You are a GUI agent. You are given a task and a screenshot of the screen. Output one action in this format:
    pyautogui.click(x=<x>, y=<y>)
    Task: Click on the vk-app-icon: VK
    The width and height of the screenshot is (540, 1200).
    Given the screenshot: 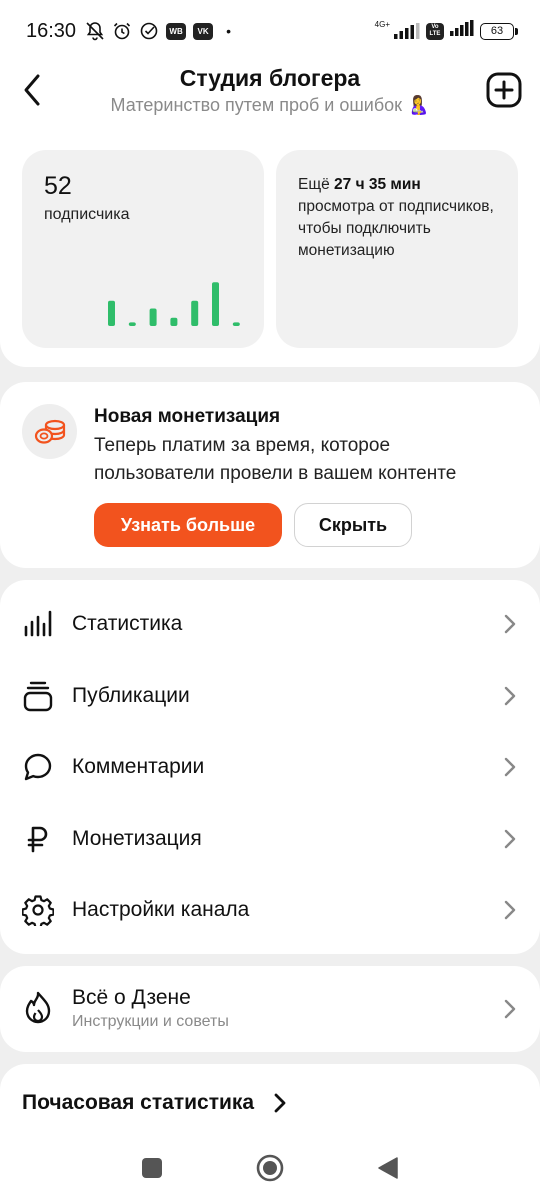 What is the action you would take?
    pyautogui.click(x=203, y=31)
    